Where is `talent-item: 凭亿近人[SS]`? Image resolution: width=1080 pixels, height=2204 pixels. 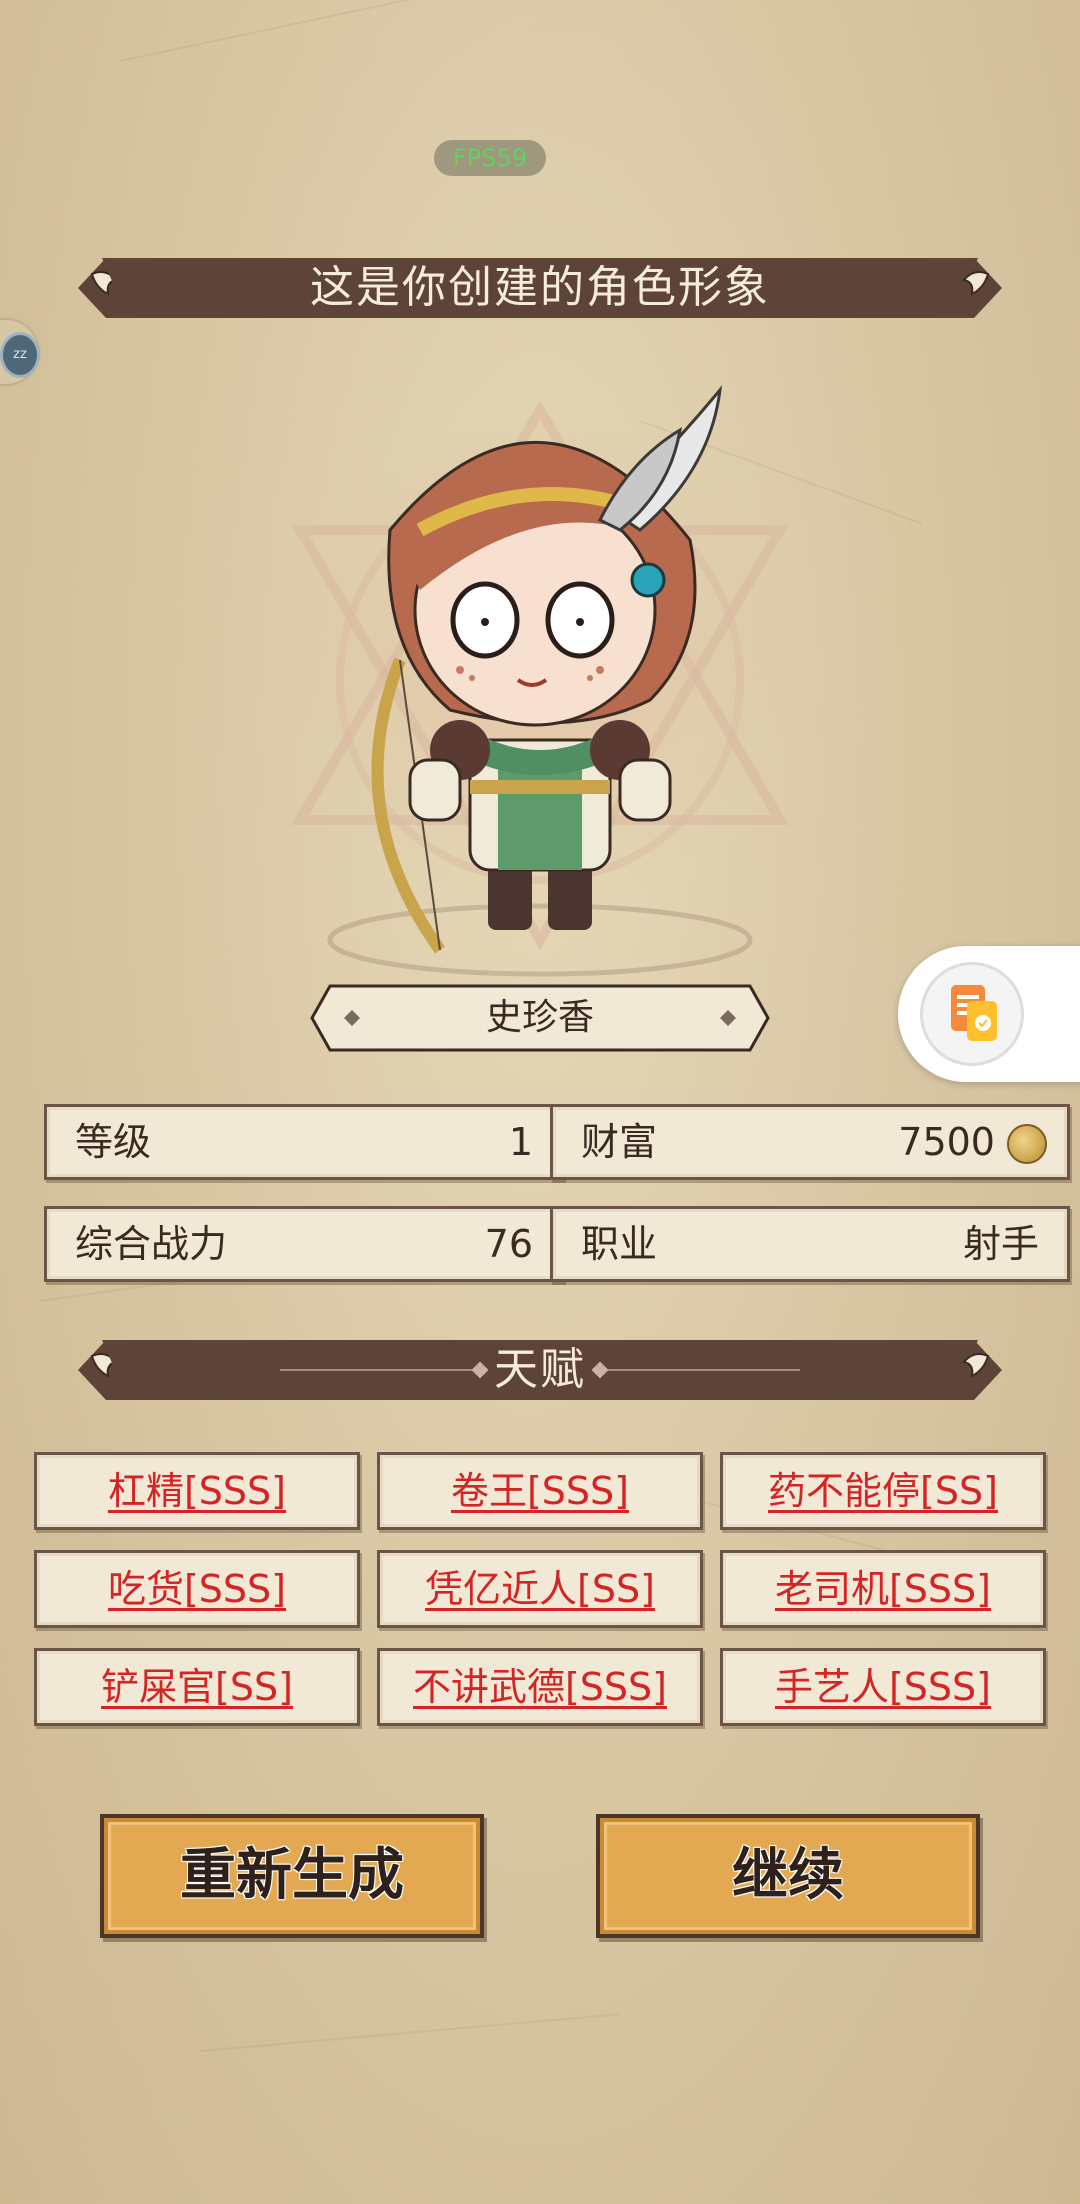 talent-item: 凭亿近人[SS] is located at coordinates (540, 1589).